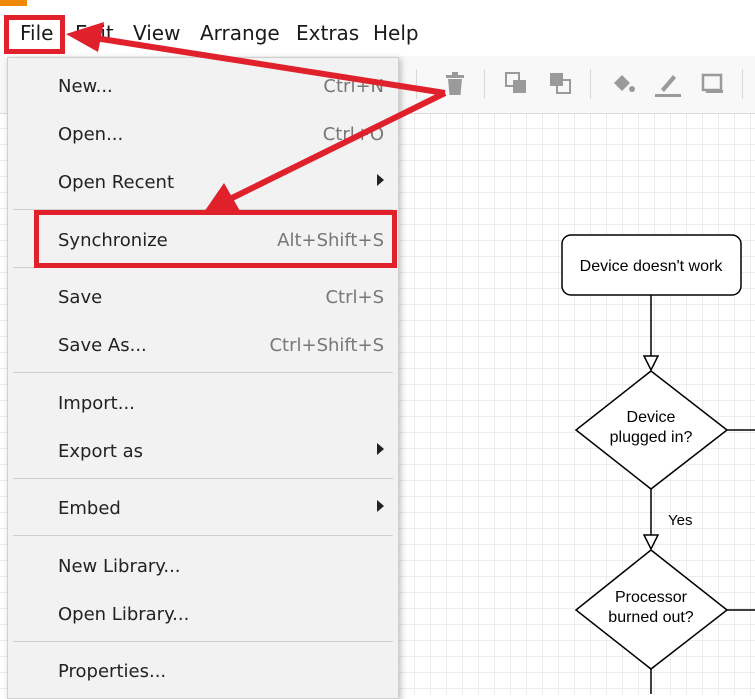 Image resolution: width=755 pixels, height=699 pixels. What do you see at coordinates (101, 451) in the screenshot?
I see `menu-item-label: Export as` at bounding box center [101, 451].